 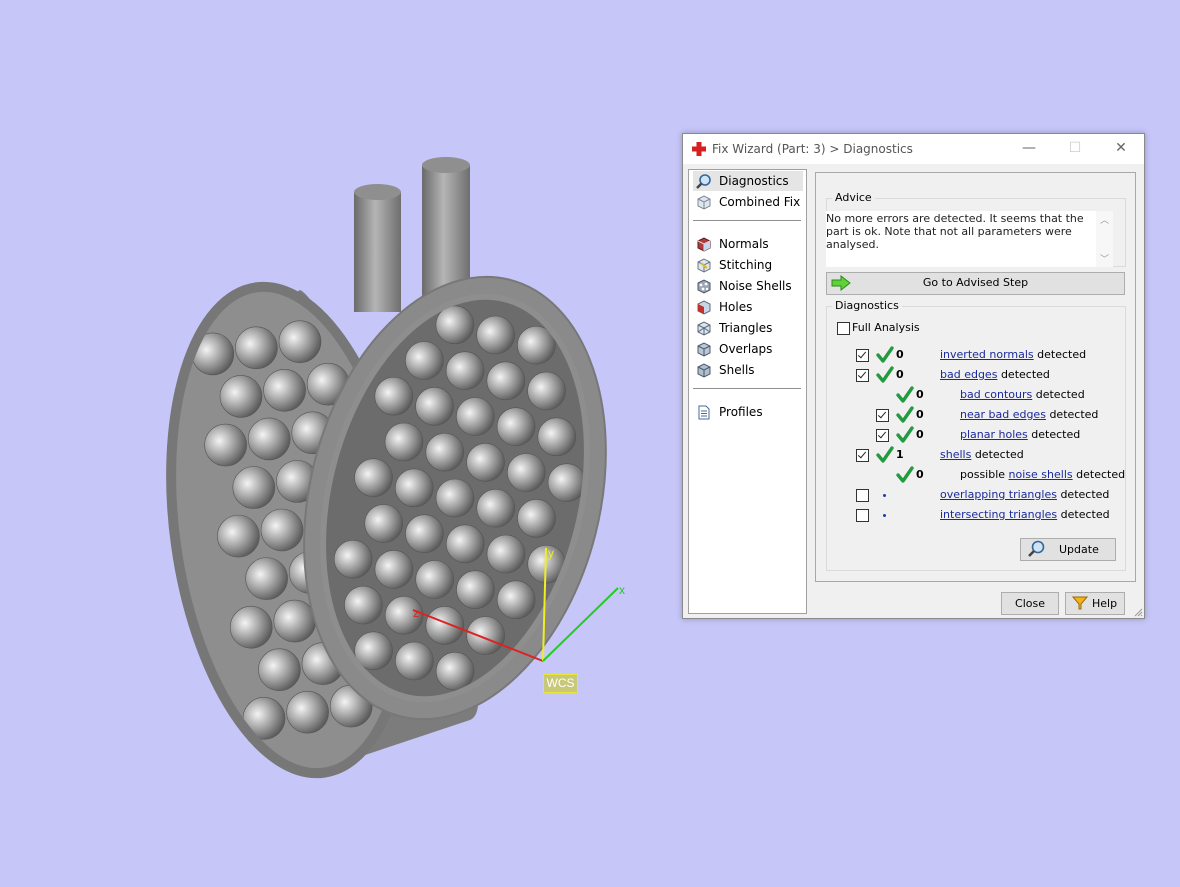 What do you see at coordinates (1075, 149) in the screenshot?
I see `maximize-button: ☐` at bounding box center [1075, 149].